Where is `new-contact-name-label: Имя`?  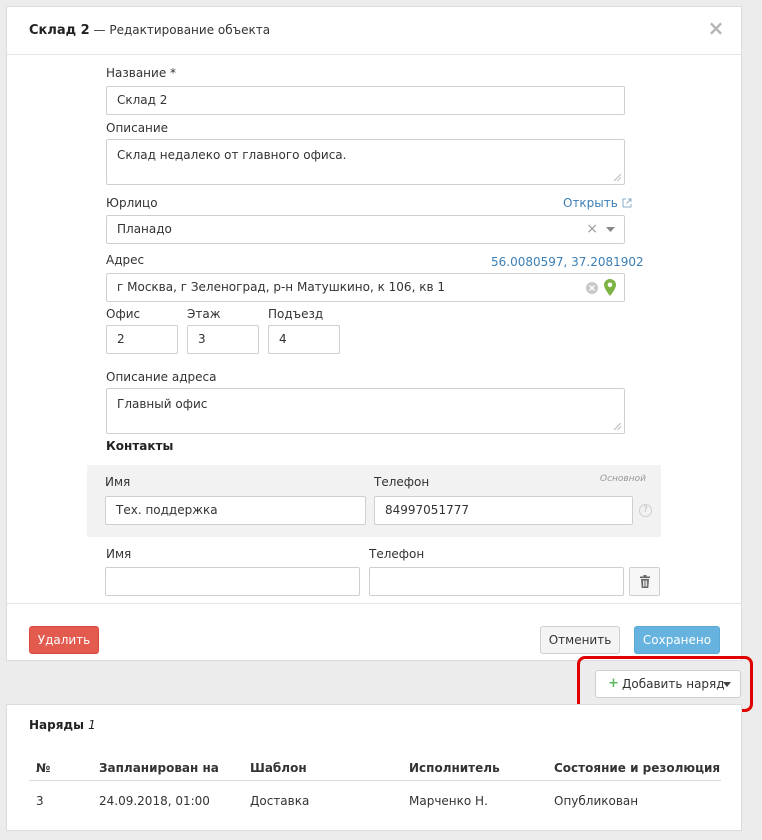 new-contact-name-label: Имя is located at coordinates (119, 554).